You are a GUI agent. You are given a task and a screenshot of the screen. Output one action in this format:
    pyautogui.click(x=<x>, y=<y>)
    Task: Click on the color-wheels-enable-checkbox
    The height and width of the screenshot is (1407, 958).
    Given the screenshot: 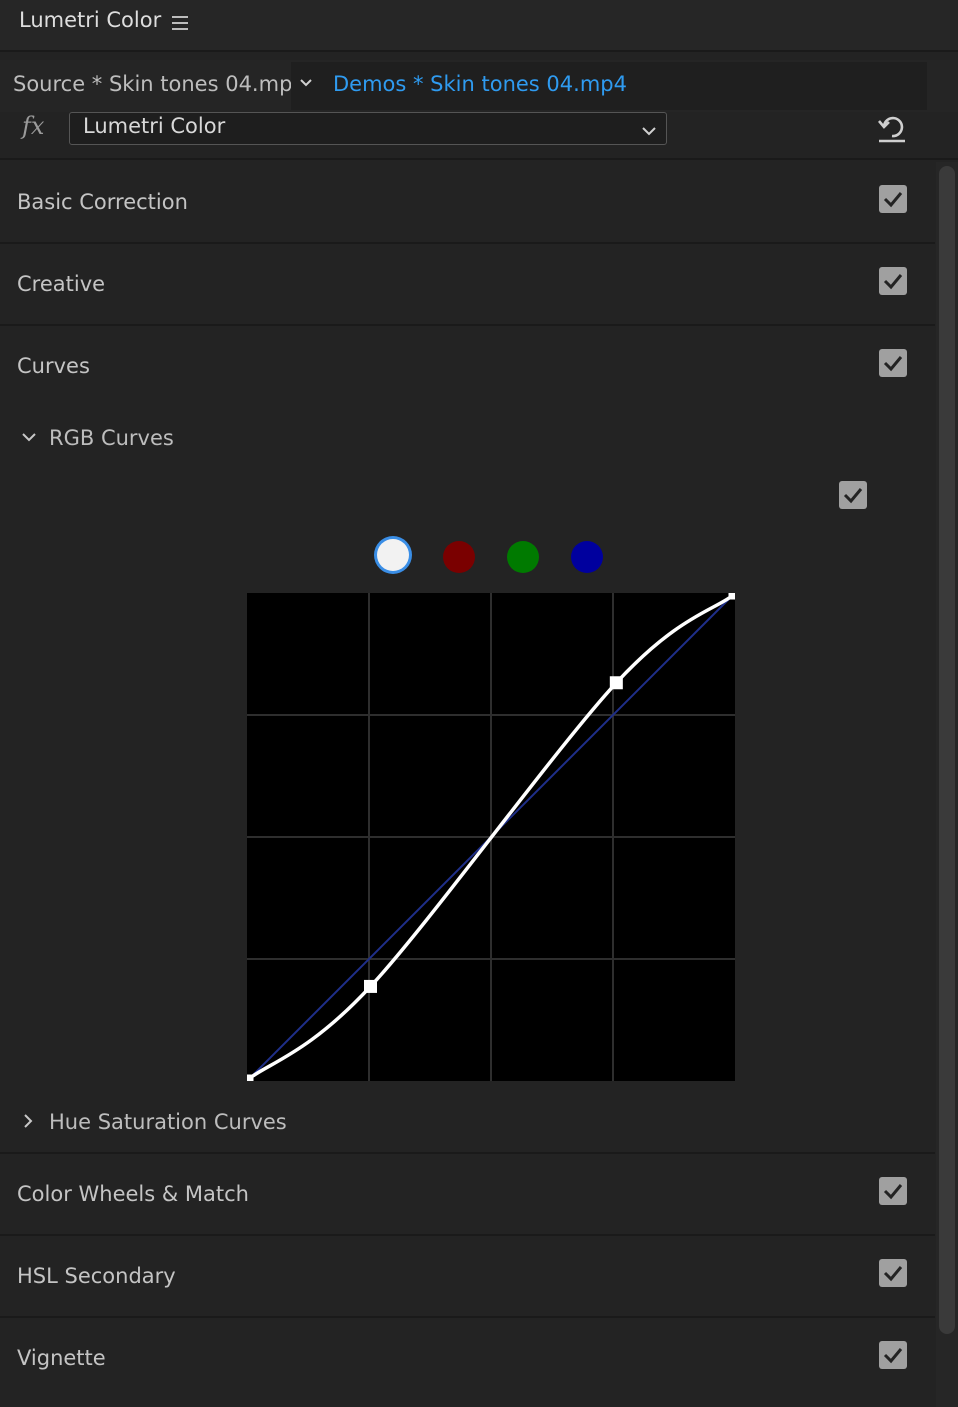 What is the action you would take?
    pyautogui.click(x=893, y=1191)
    